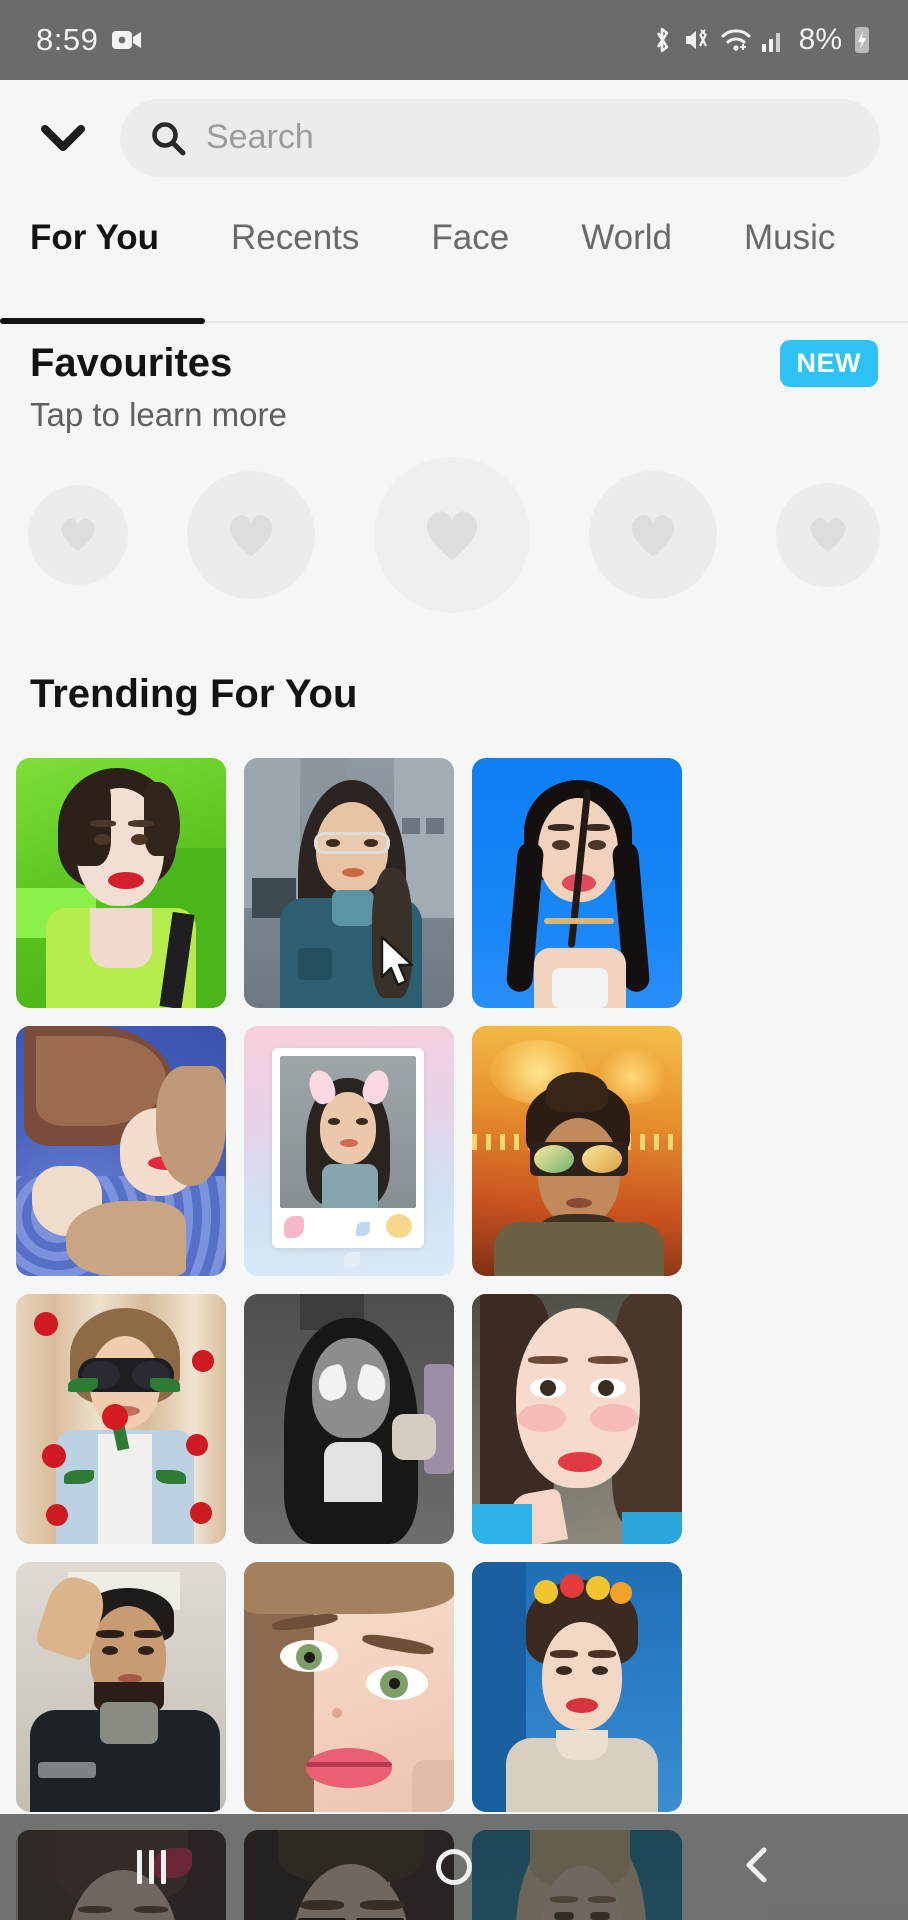 The height and width of the screenshot is (1920, 908). Describe the element at coordinates (121, 1687) in the screenshot. I see `lens-thumbnail-man-black-hoodie` at that location.